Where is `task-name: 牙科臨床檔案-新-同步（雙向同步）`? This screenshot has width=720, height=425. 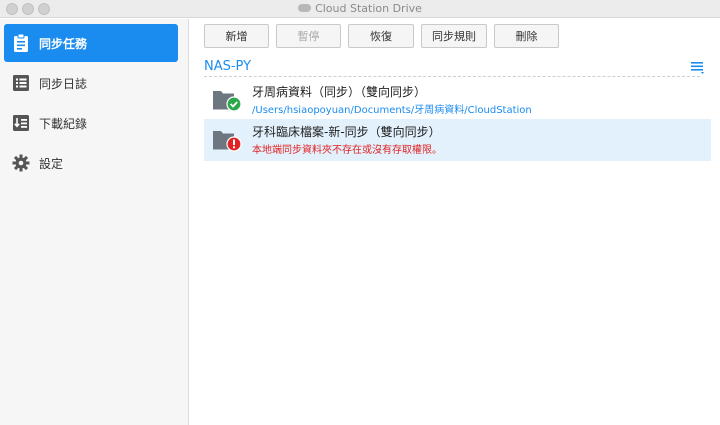 task-name: 牙科臨床檔案-新-同步（雙向同步） is located at coordinates (346, 132).